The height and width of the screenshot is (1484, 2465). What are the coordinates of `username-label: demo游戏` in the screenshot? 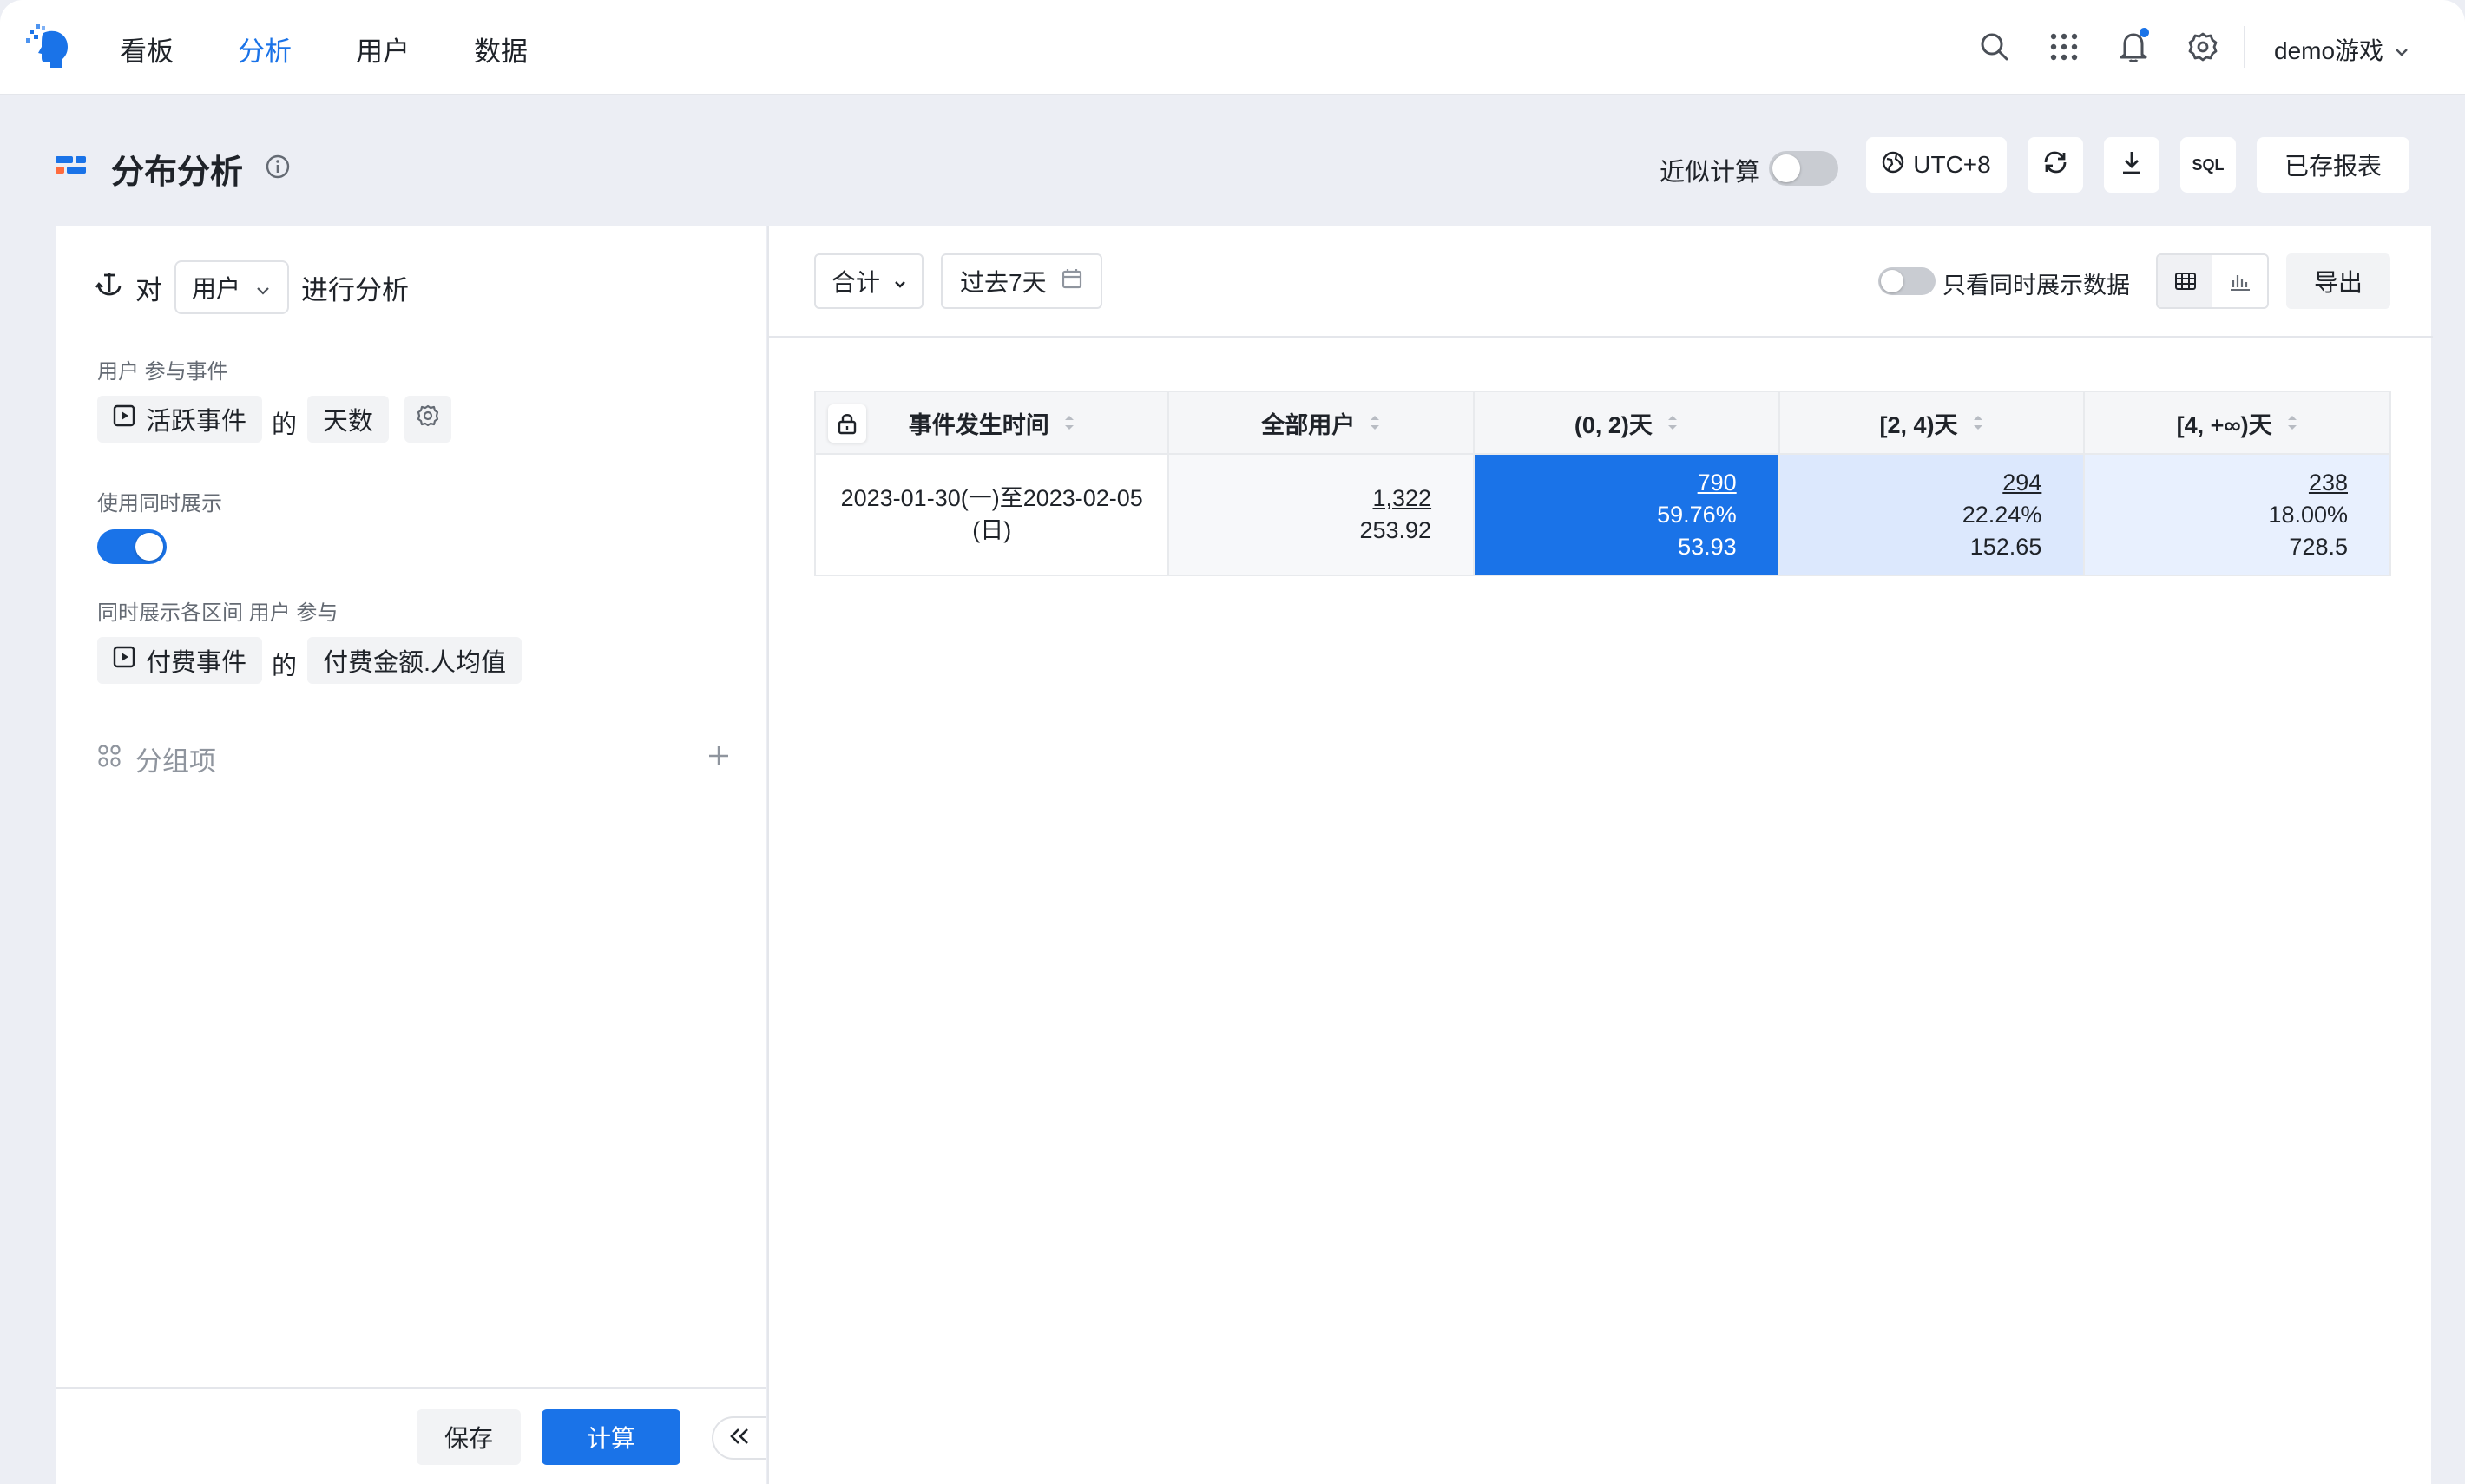 It's located at (2329, 50).